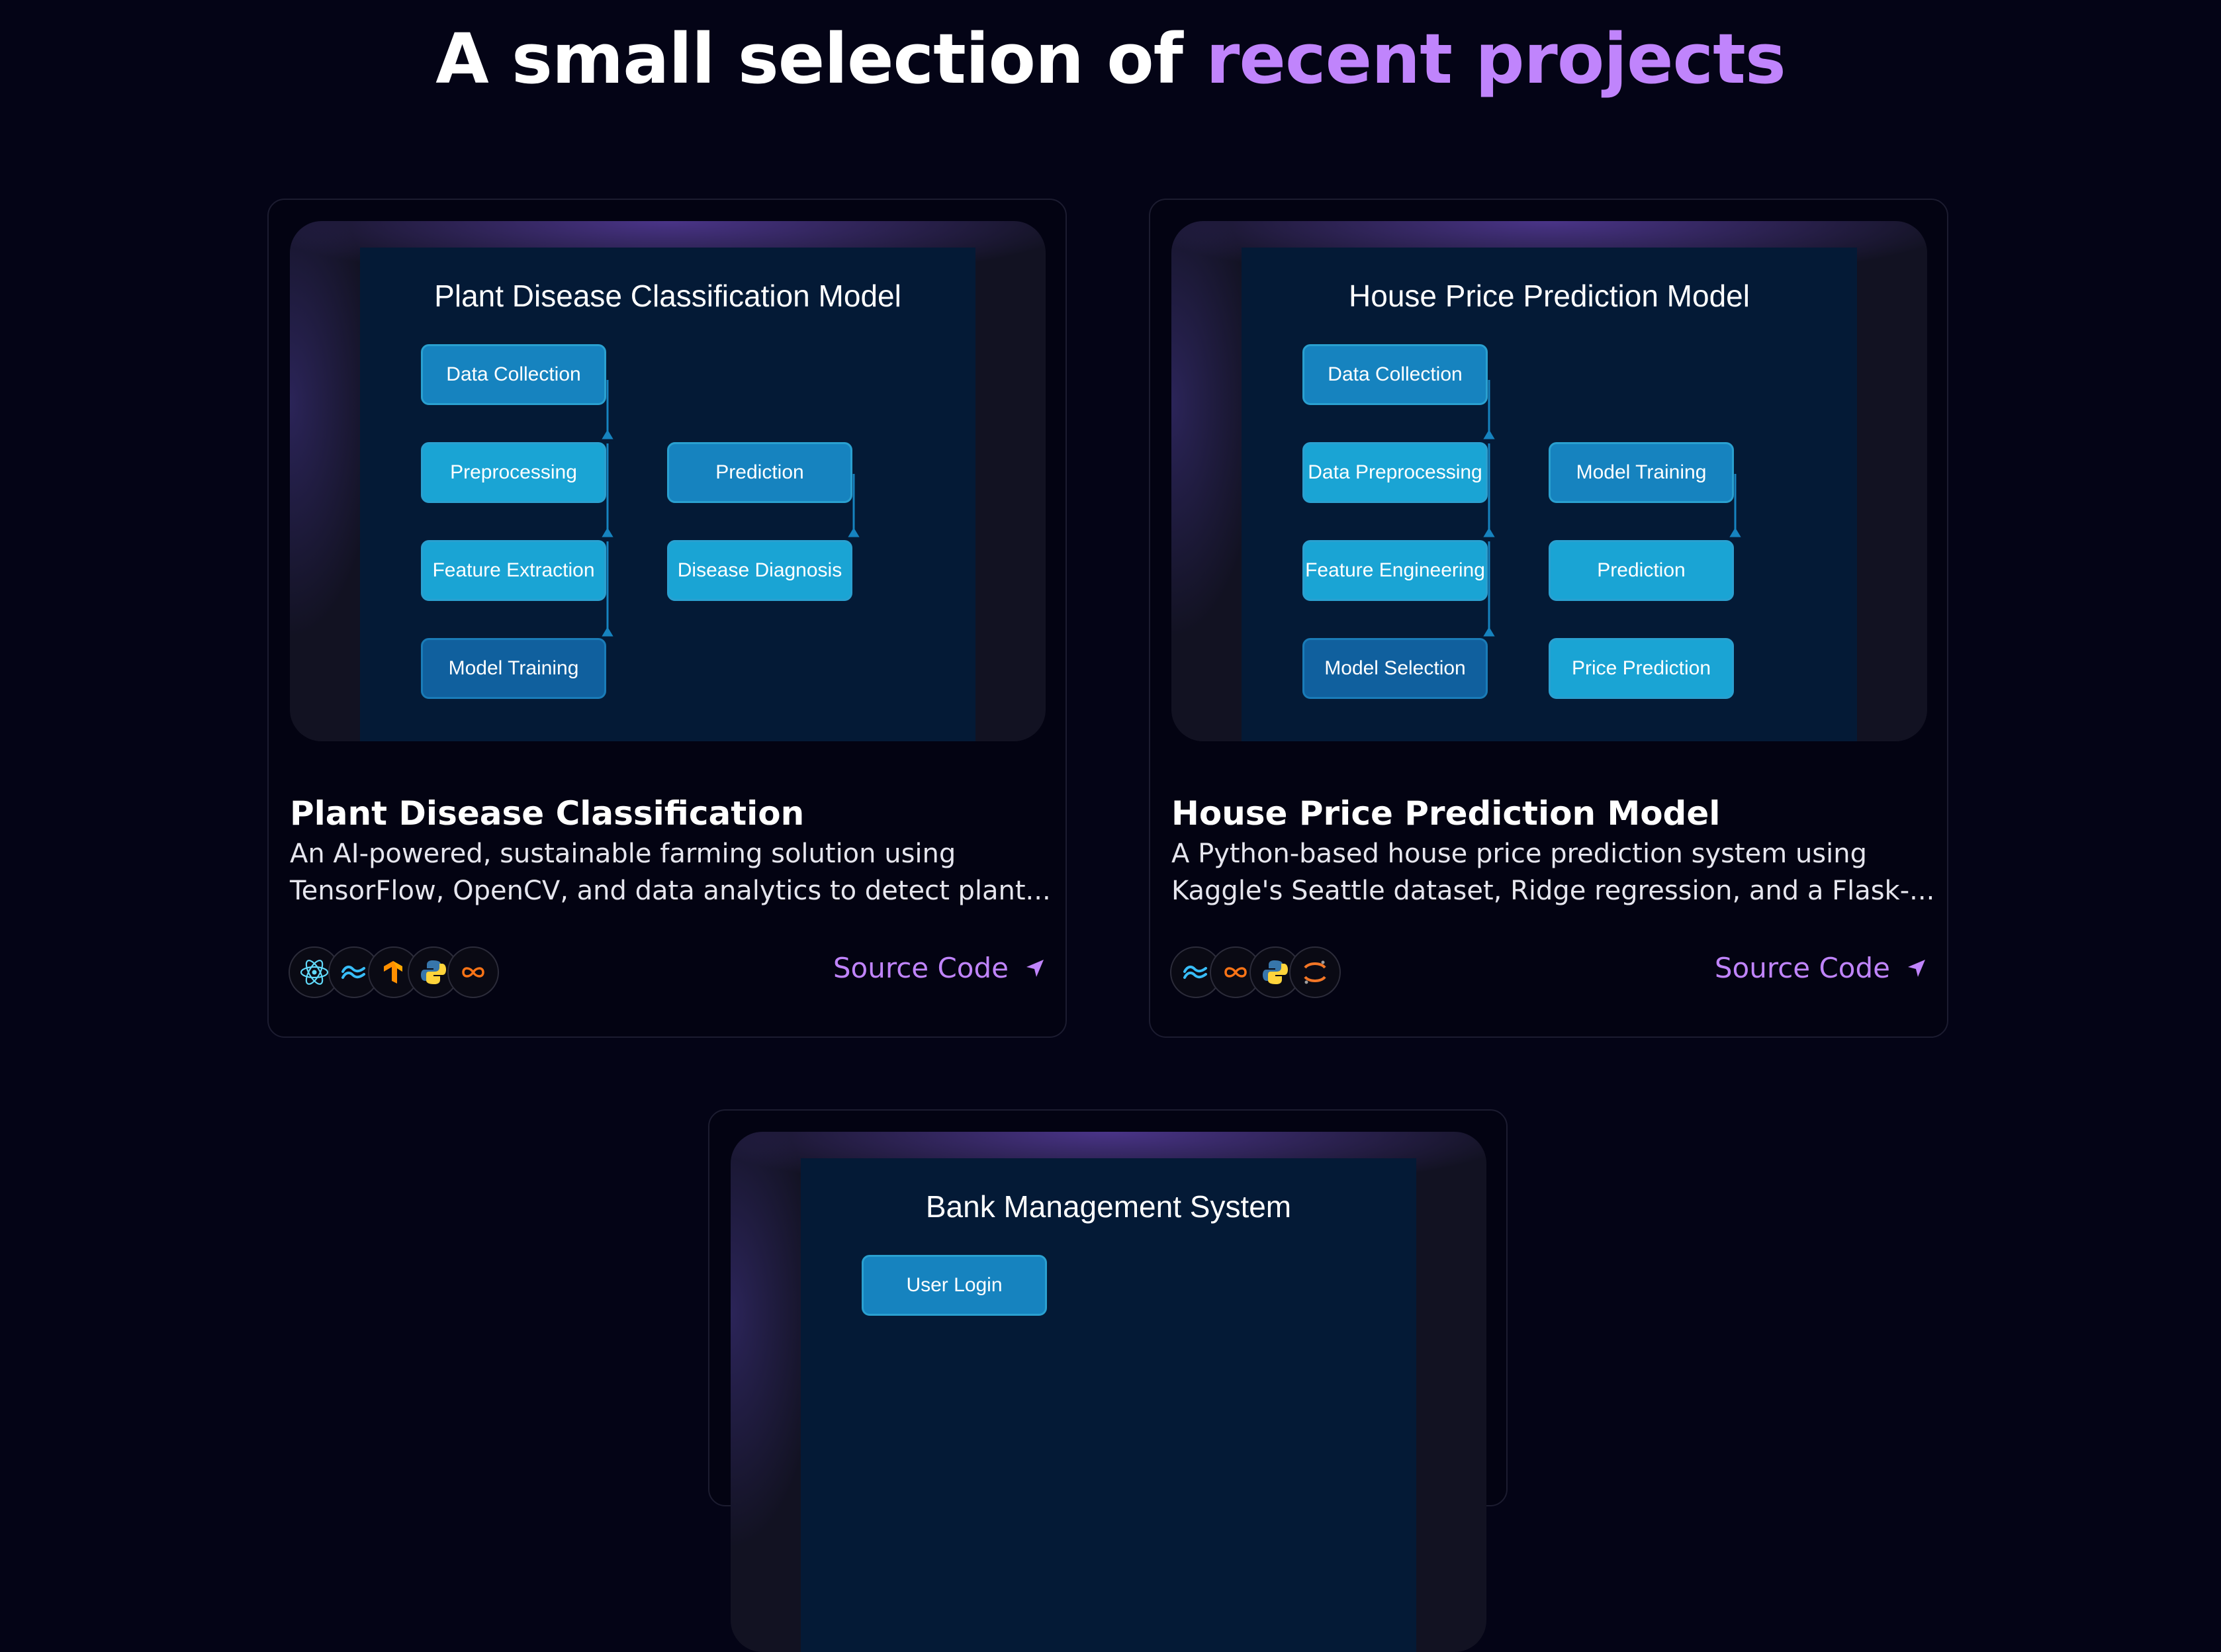 Image resolution: width=2221 pixels, height=1652 pixels. What do you see at coordinates (1315, 972) in the screenshot?
I see `jupyter-icon` at bounding box center [1315, 972].